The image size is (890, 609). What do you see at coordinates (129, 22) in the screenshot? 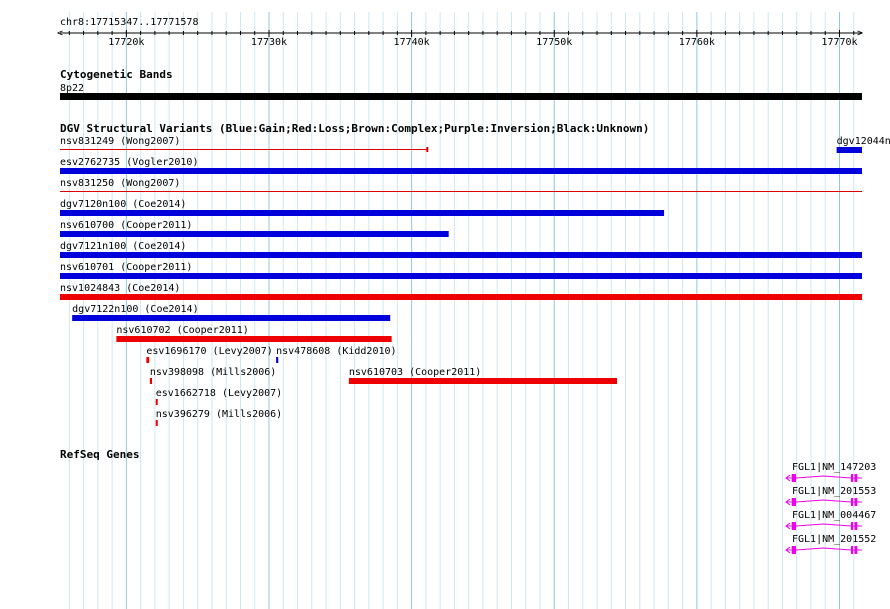
I see `location-label: chr8:17715347..17771578` at bounding box center [129, 22].